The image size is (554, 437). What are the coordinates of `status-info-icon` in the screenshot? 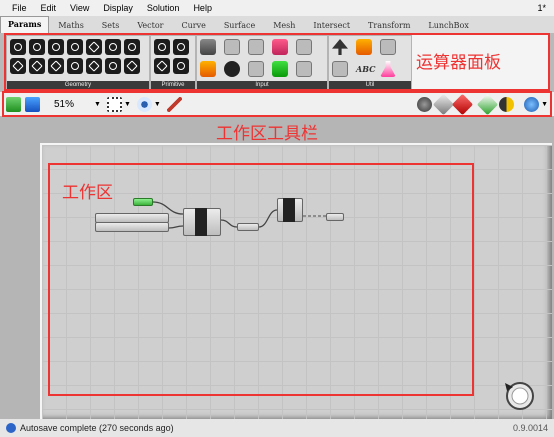 It's located at (11, 428).